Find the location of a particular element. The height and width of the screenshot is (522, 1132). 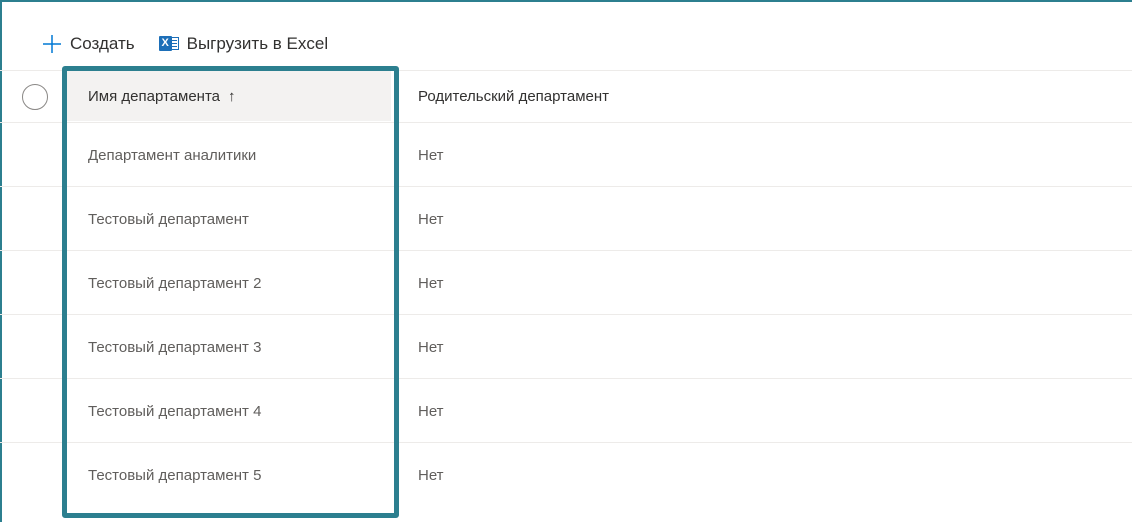

create-button: Создать is located at coordinates (88, 44).